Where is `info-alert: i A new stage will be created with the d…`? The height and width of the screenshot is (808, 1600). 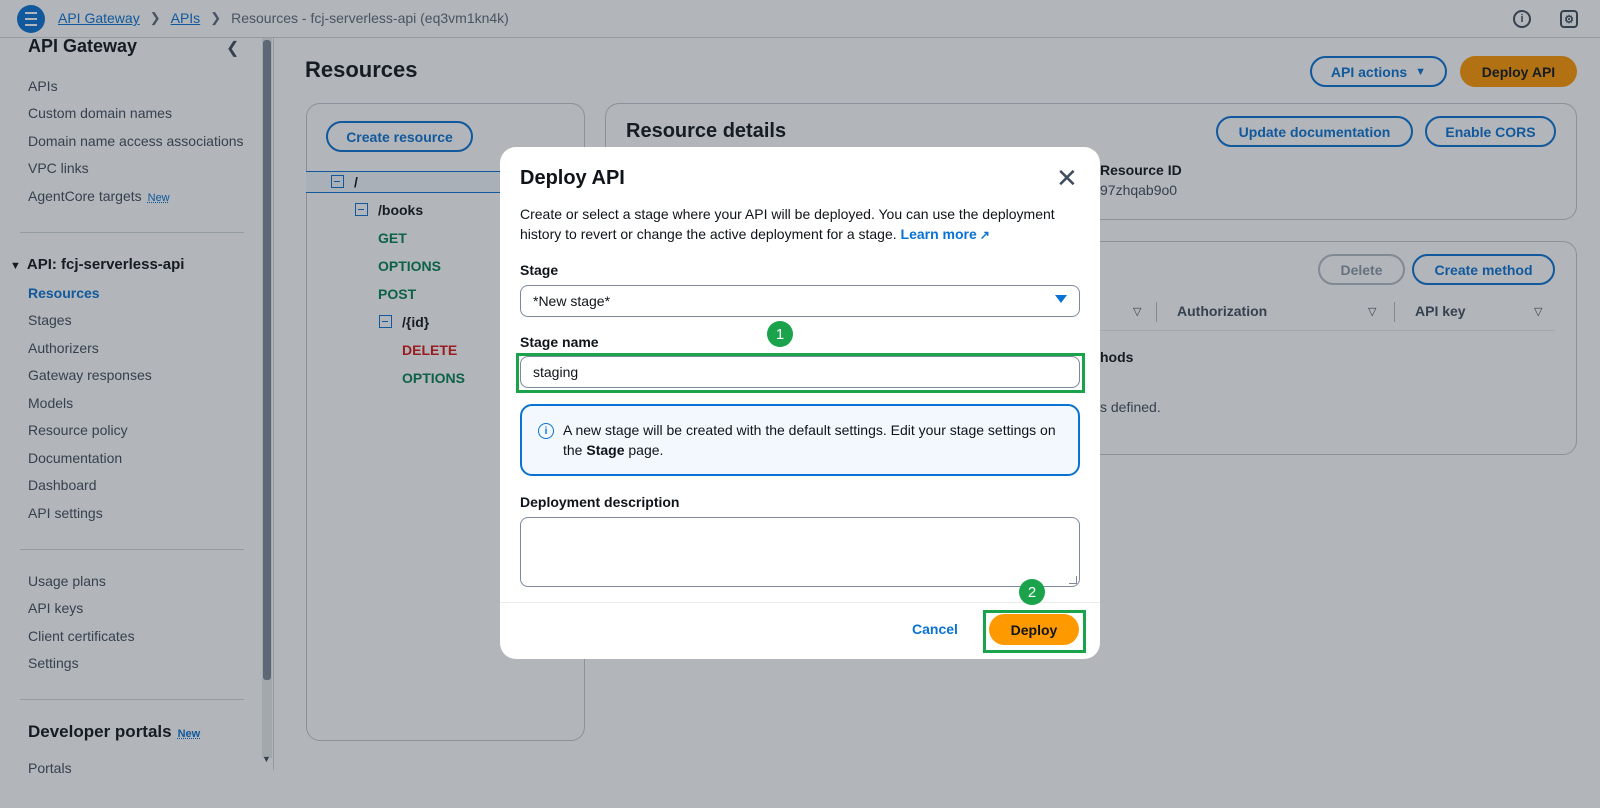 info-alert: i A new stage will be created with the d… is located at coordinates (800, 440).